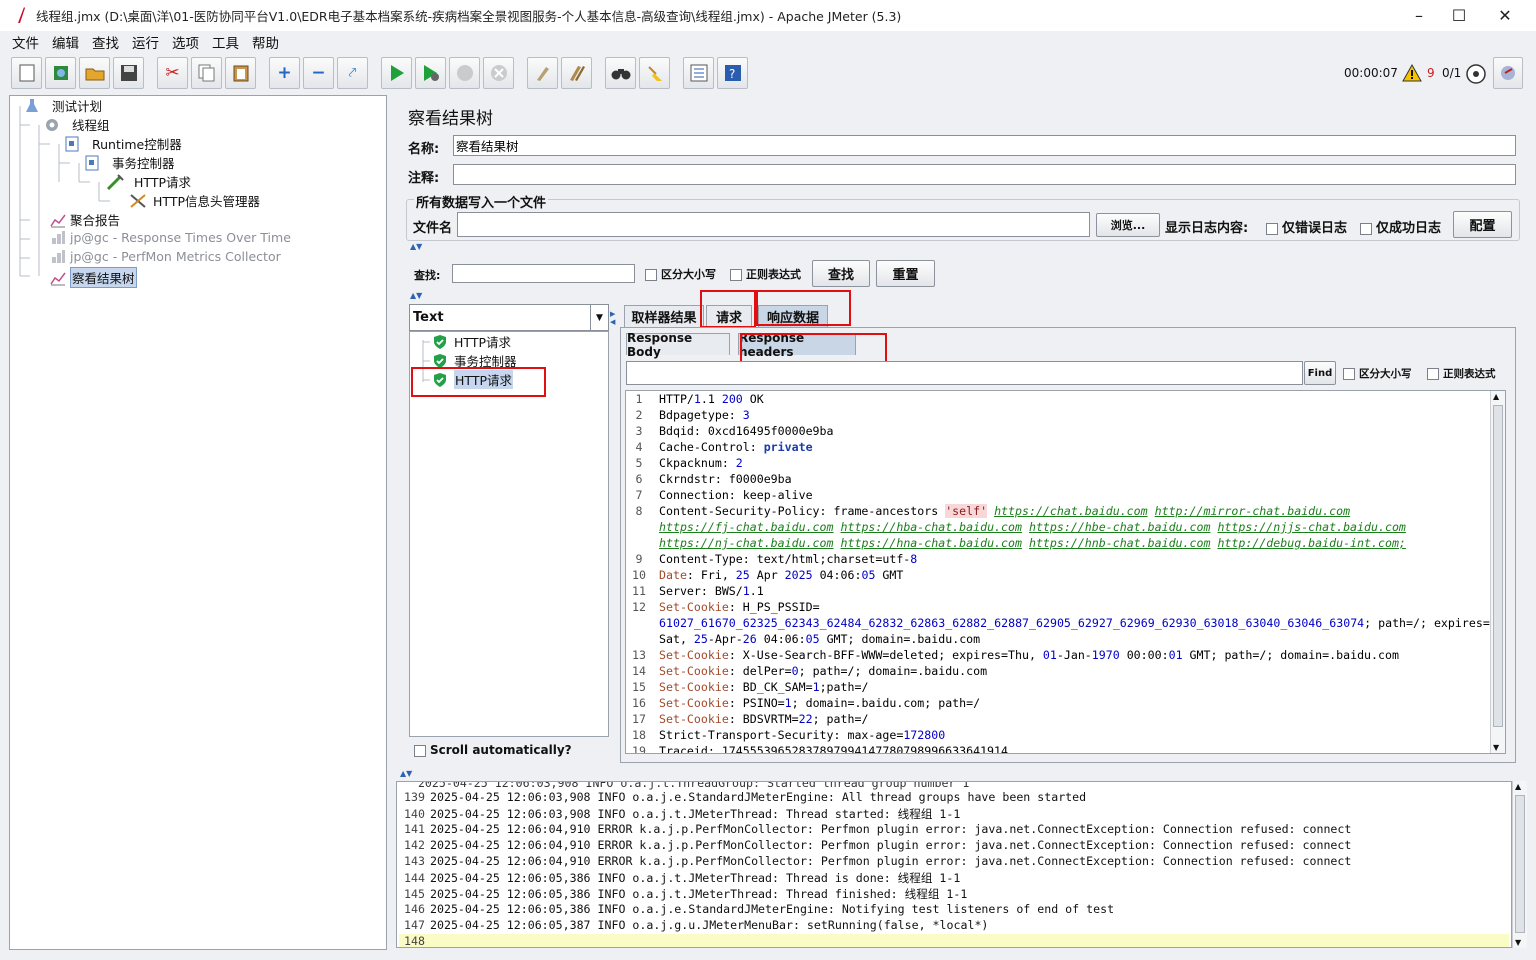 The width and height of the screenshot is (1536, 960). I want to click on response-find-button: Find, so click(1320, 373).